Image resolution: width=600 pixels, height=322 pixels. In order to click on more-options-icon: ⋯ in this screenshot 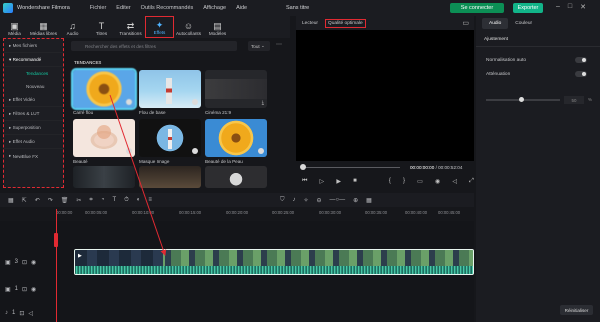, I will do `click(279, 44)`.